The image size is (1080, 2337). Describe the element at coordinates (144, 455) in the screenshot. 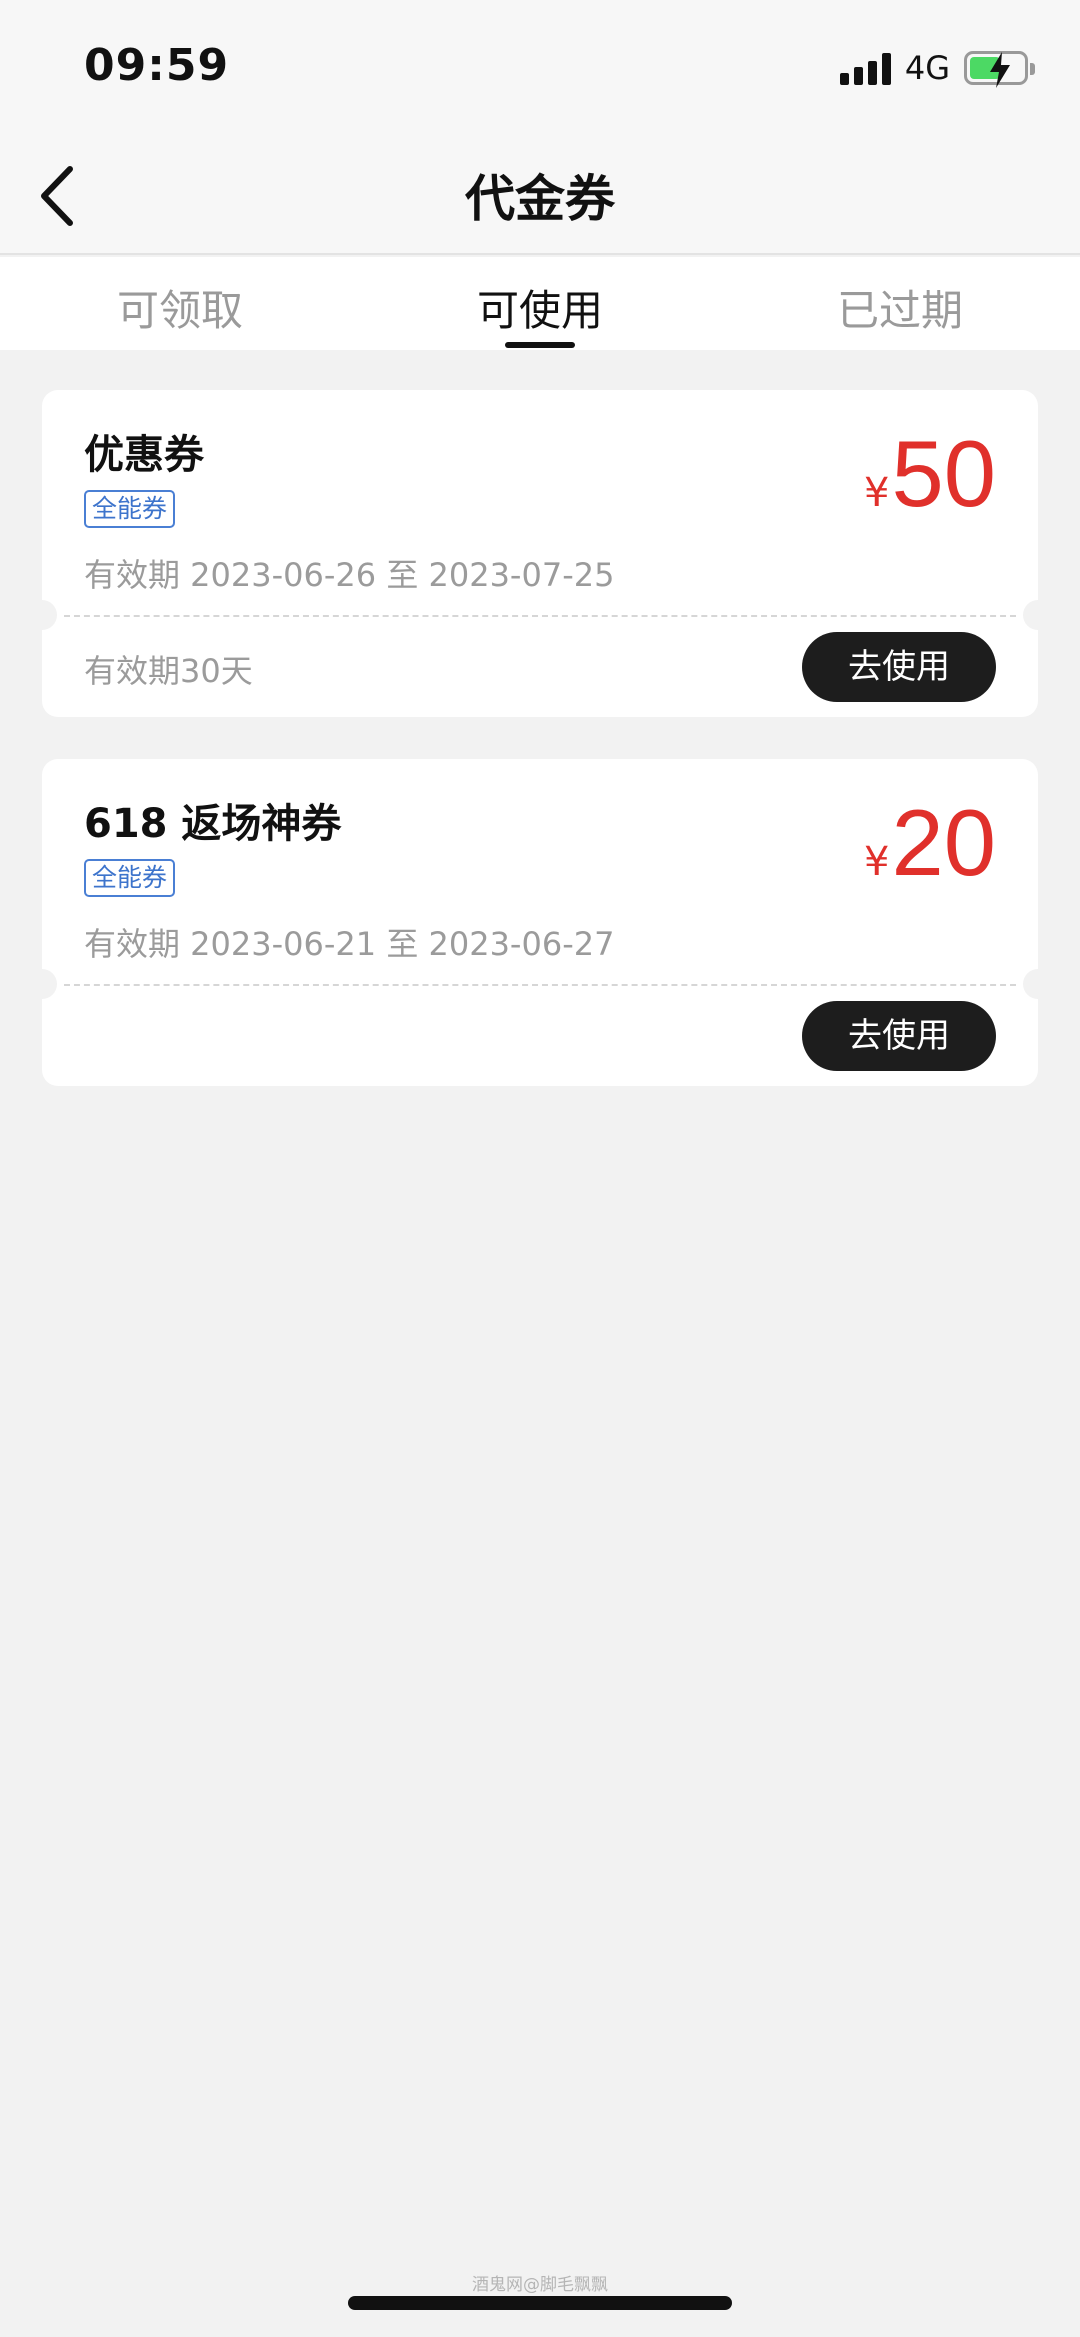

I see `coupon-title: 优惠券` at that location.